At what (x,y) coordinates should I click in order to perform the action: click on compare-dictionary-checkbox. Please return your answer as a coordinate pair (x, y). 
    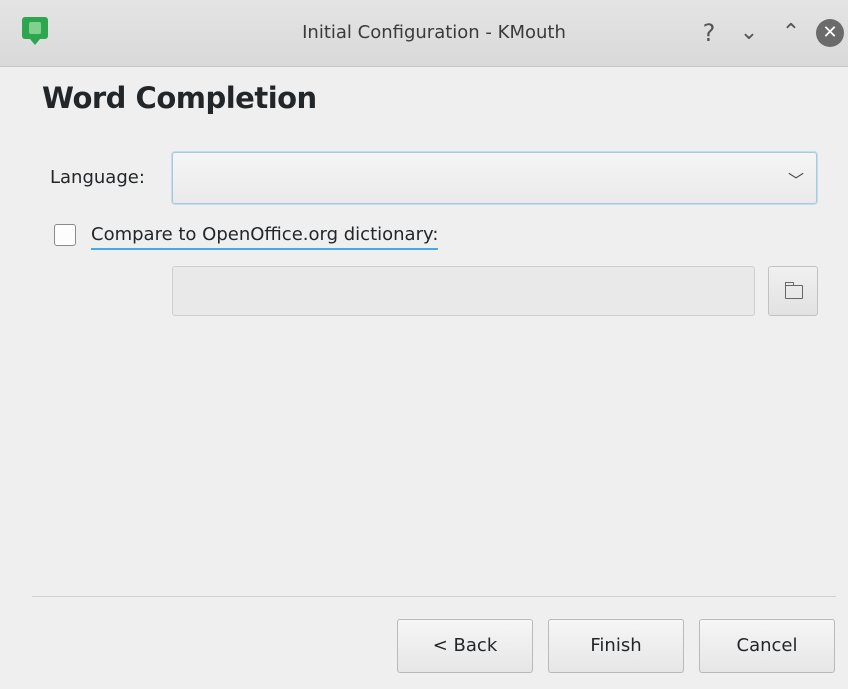
    Looking at the image, I should click on (65, 235).